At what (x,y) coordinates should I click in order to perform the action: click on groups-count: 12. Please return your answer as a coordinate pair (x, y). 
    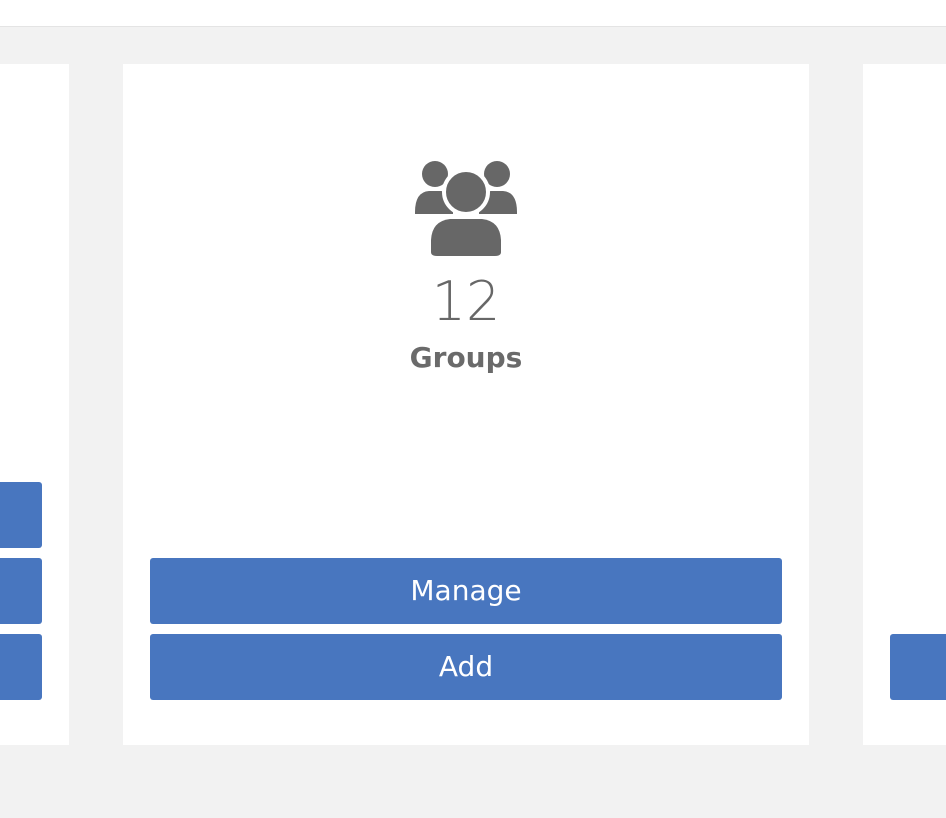
    Looking at the image, I should click on (466, 301).